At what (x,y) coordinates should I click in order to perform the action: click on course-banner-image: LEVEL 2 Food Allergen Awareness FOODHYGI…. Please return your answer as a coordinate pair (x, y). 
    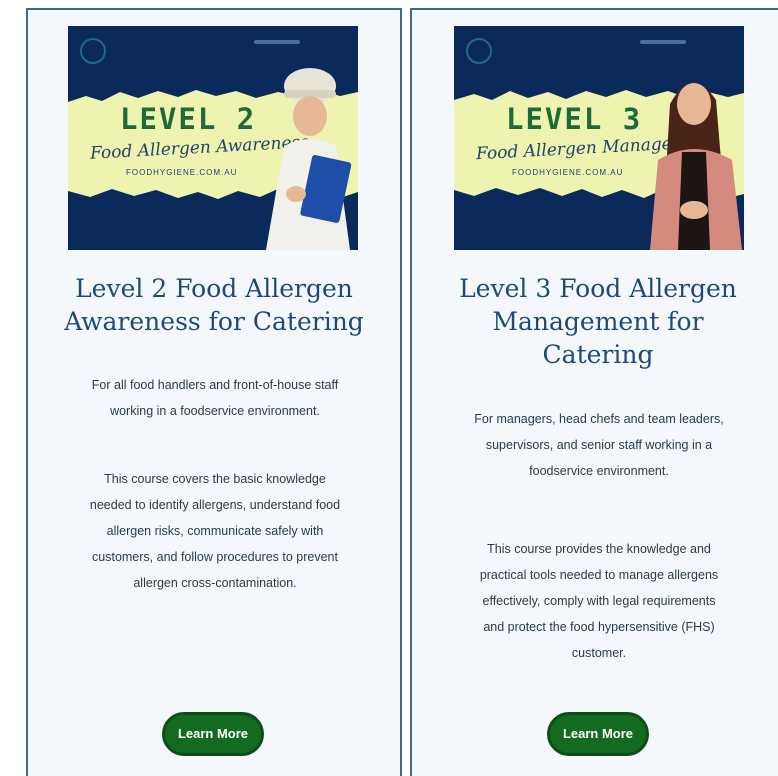
    Looking at the image, I should click on (213, 138).